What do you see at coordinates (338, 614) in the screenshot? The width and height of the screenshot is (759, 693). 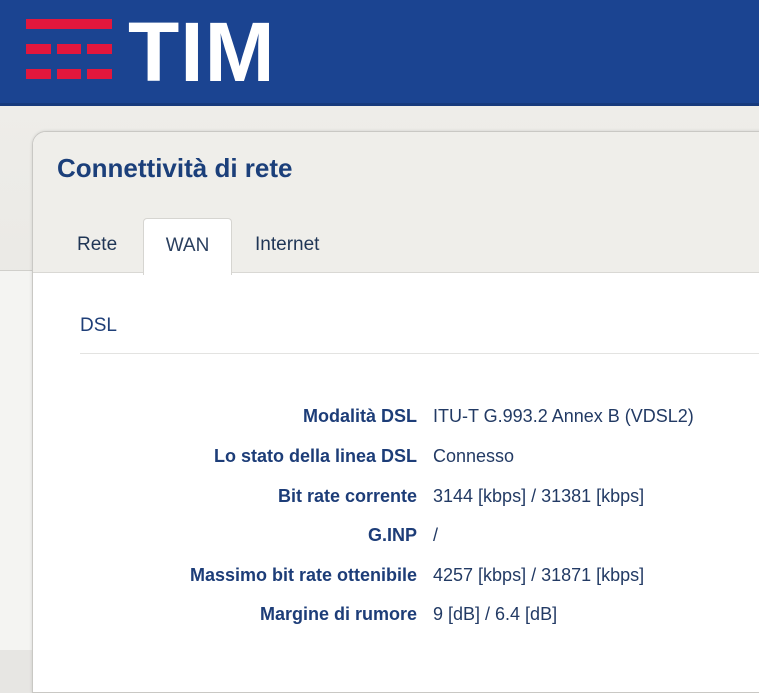 I see `row-label: Margine di rumore` at bounding box center [338, 614].